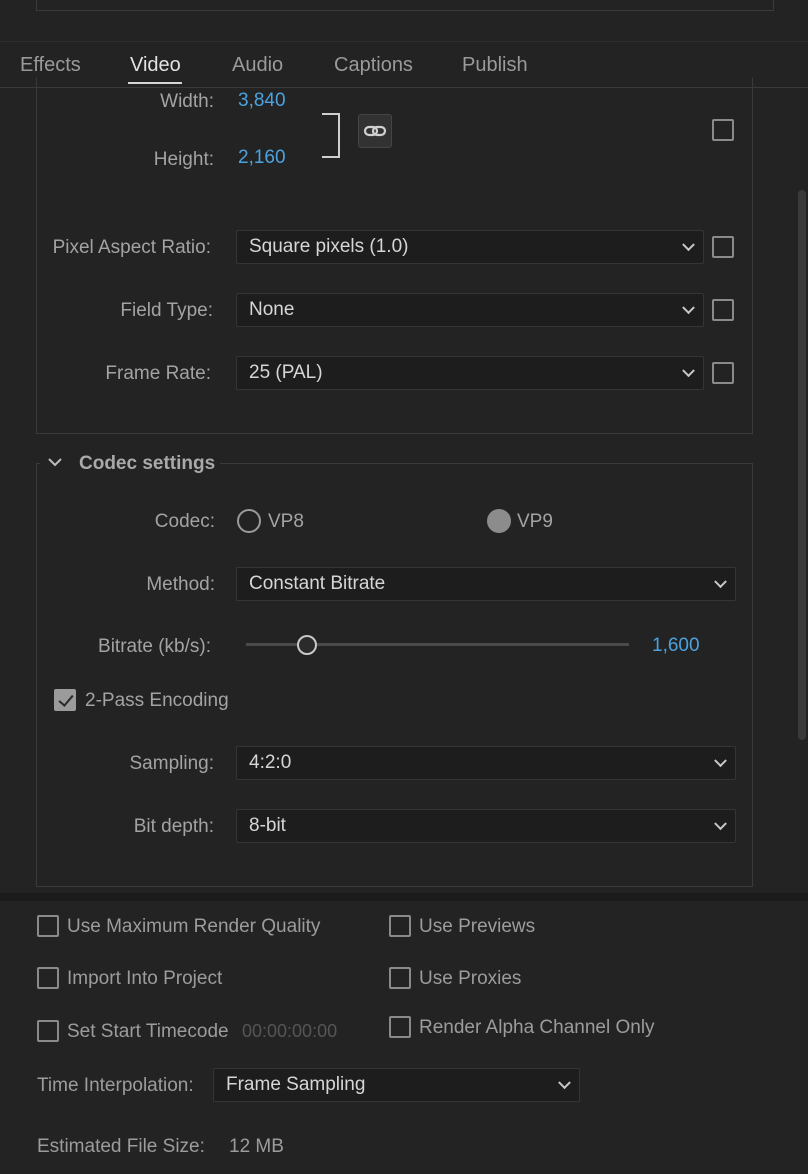  What do you see at coordinates (267, 825) in the screenshot?
I see `bit-depth-value: 8-bit` at bounding box center [267, 825].